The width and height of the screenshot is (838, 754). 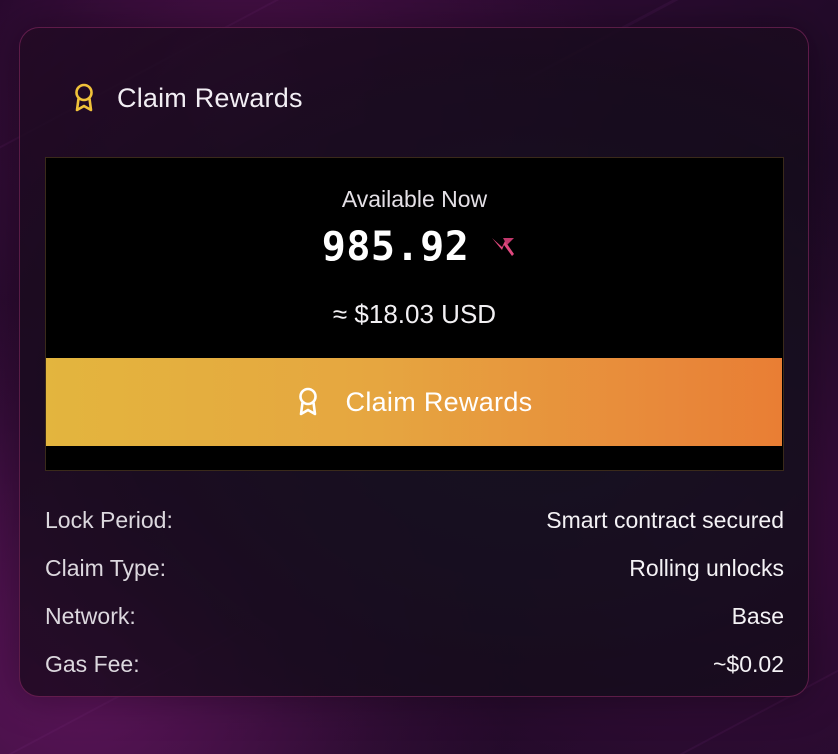 What do you see at coordinates (414, 199) in the screenshot?
I see `available-label: Available Now` at bounding box center [414, 199].